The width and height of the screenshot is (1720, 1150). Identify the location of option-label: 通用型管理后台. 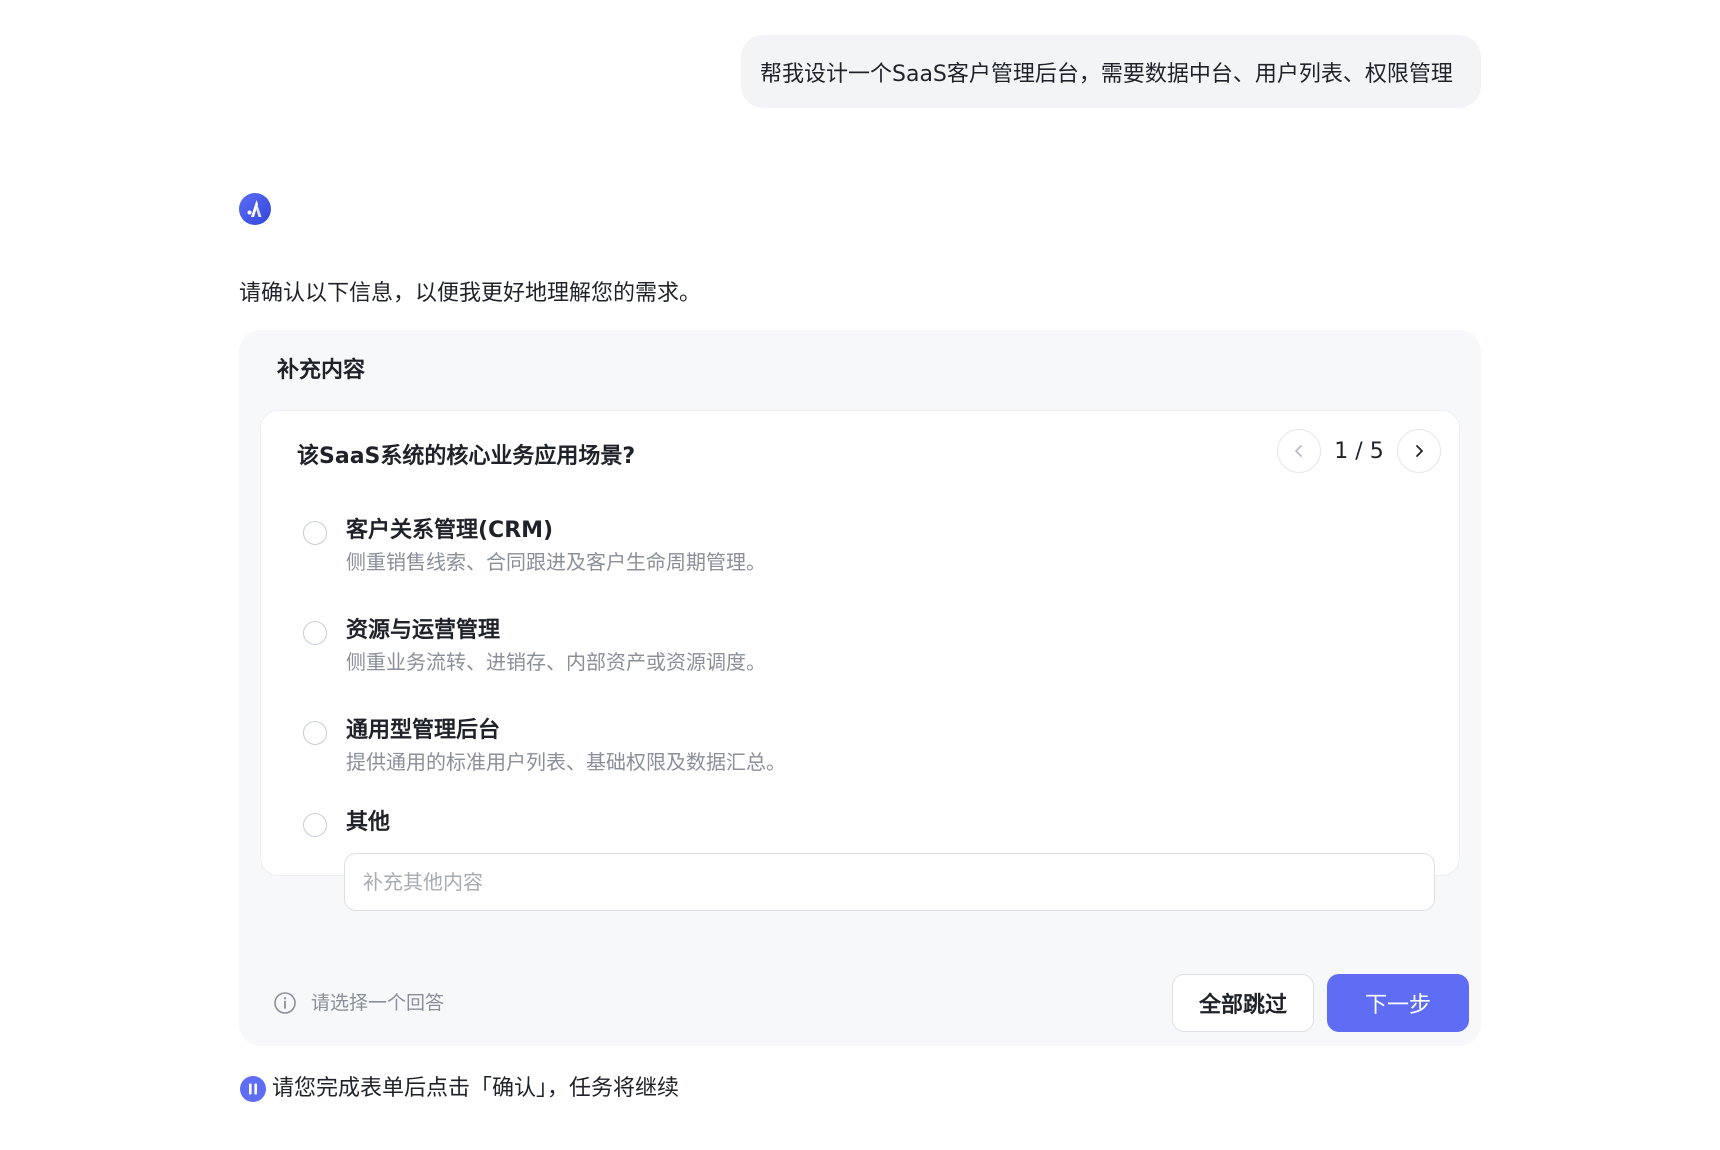
(423, 730).